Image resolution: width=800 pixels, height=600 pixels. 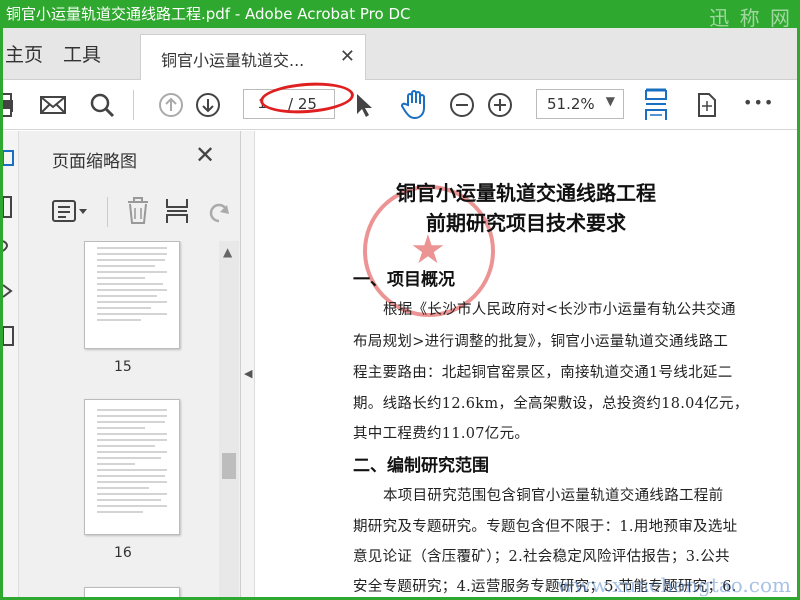 What do you see at coordinates (5, 246) in the screenshot?
I see `attachments-icon` at bounding box center [5, 246].